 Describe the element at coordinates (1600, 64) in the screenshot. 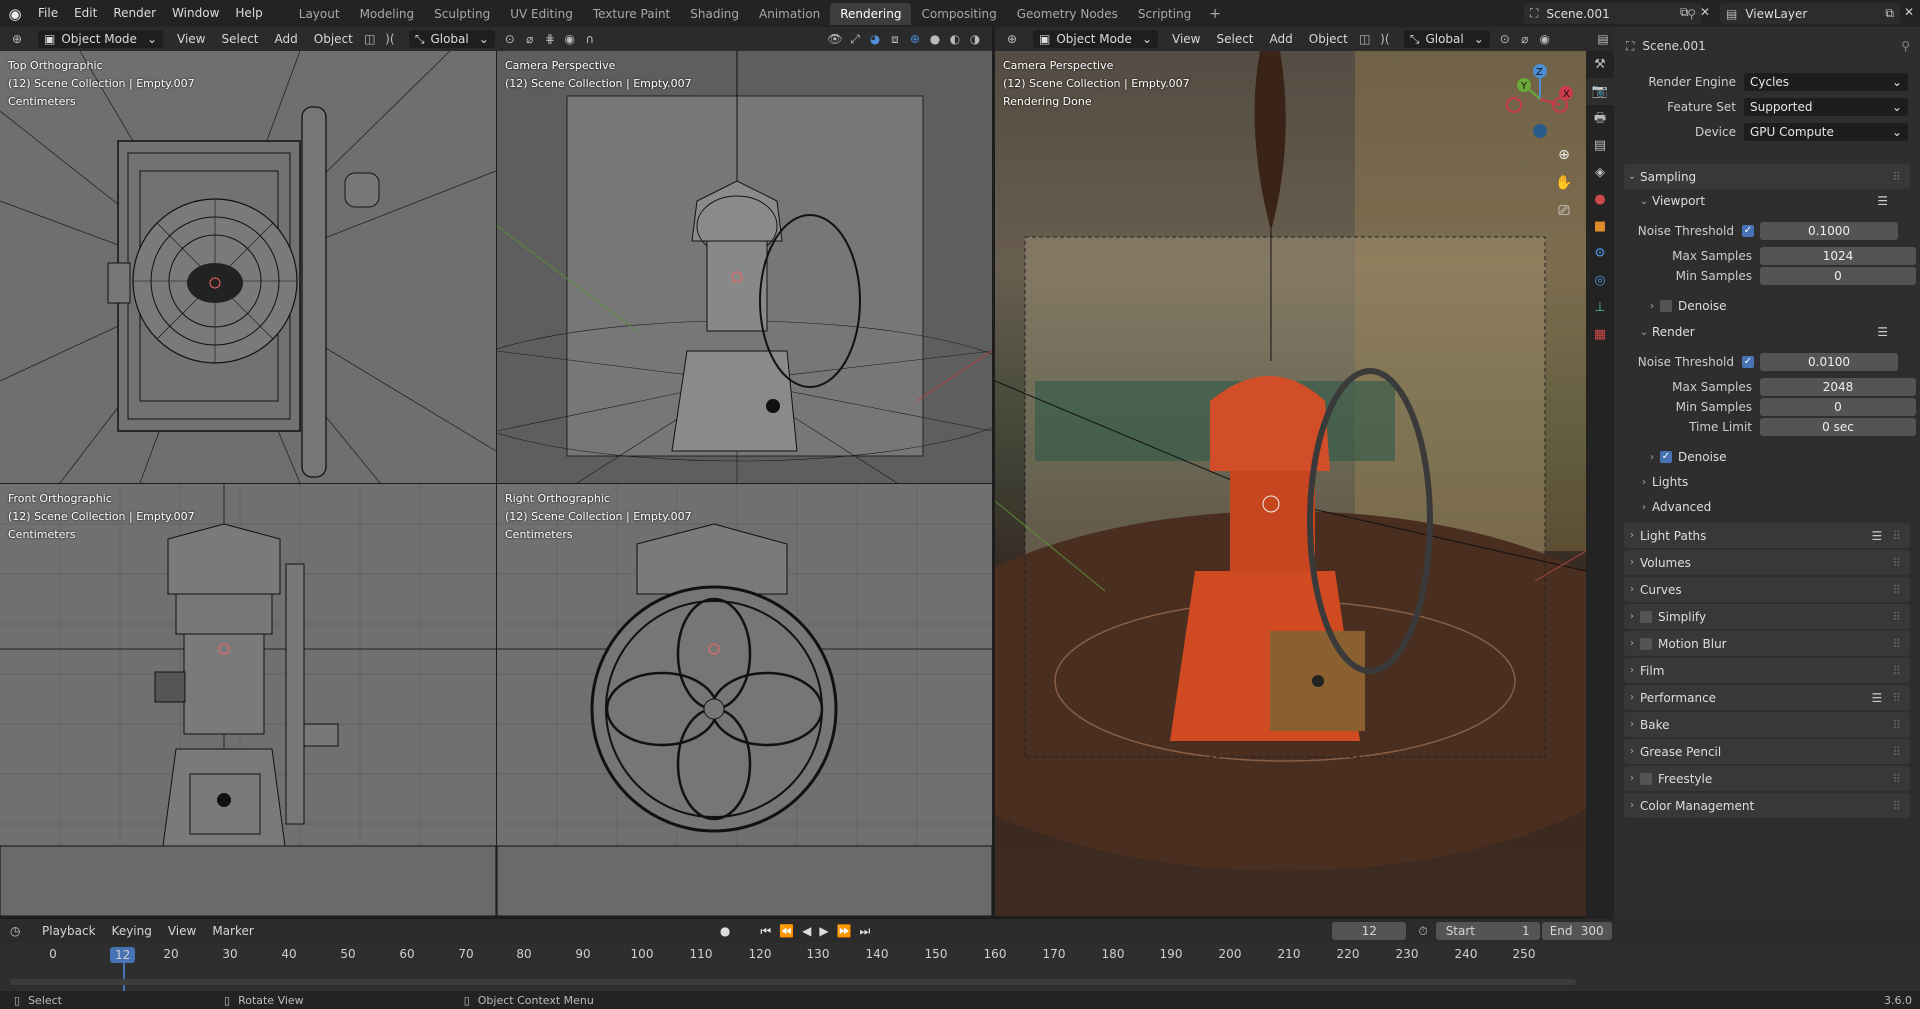

I see `tool-tab-icon: ⚒` at that location.